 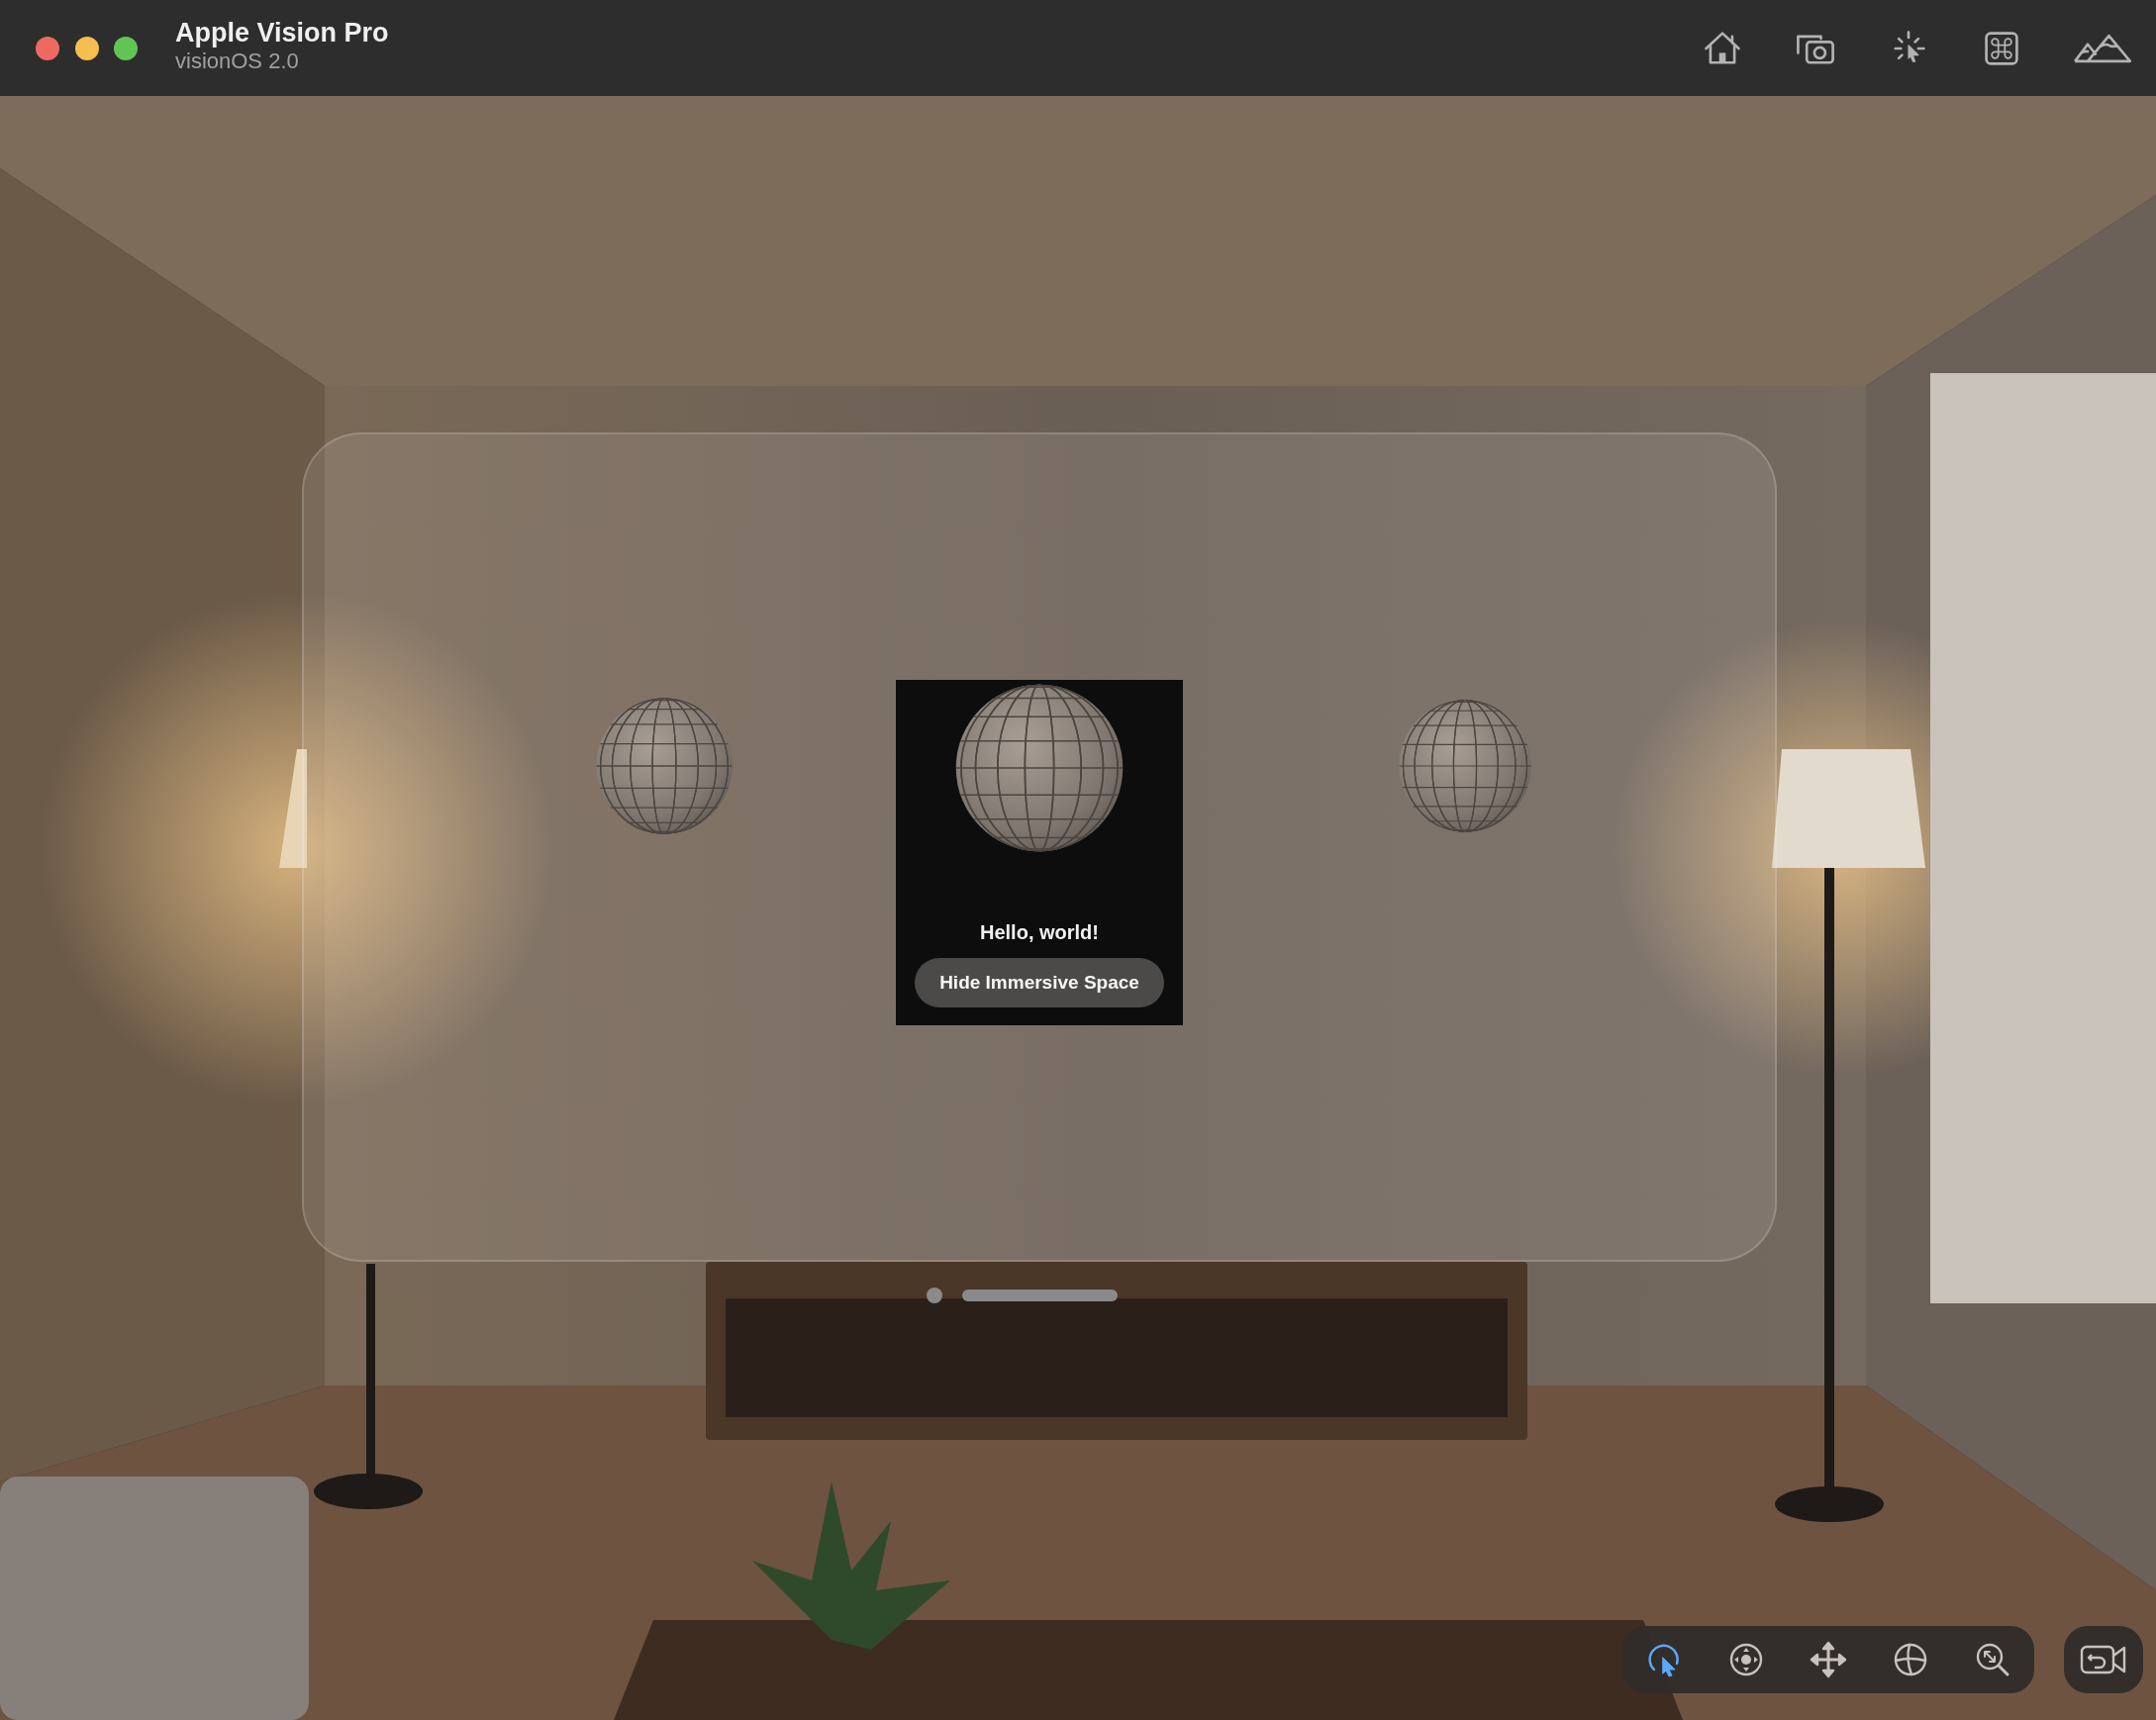 What do you see at coordinates (1039, 932) in the screenshot?
I see `greeting-text: Hello, world!` at bounding box center [1039, 932].